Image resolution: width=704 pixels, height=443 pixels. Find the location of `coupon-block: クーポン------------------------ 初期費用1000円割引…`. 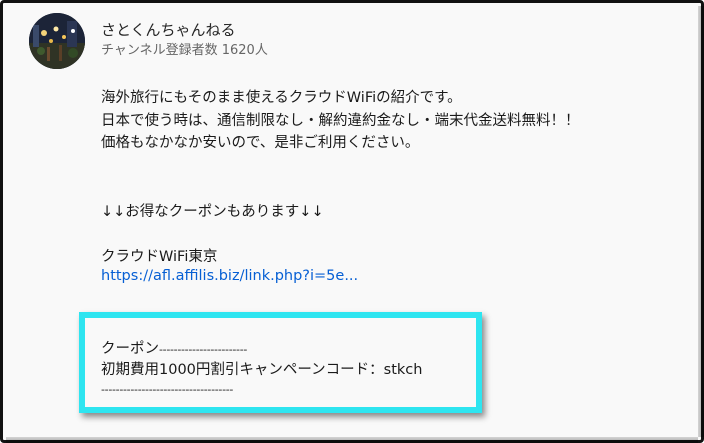

coupon-block: クーポン------------------------ 初期費用1000円割引… is located at coordinates (261, 369).